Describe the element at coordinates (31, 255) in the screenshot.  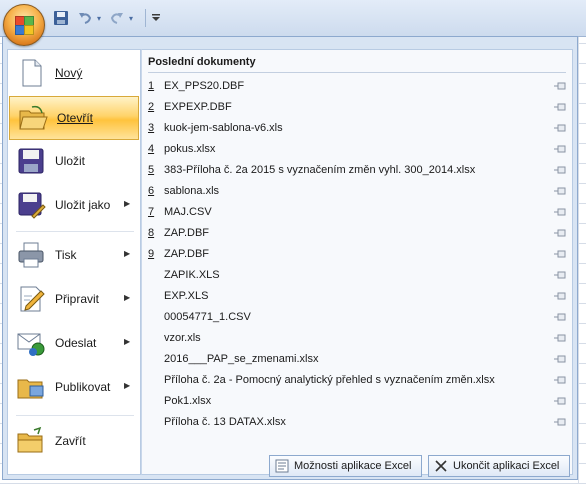
I see `printer-icon` at that location.